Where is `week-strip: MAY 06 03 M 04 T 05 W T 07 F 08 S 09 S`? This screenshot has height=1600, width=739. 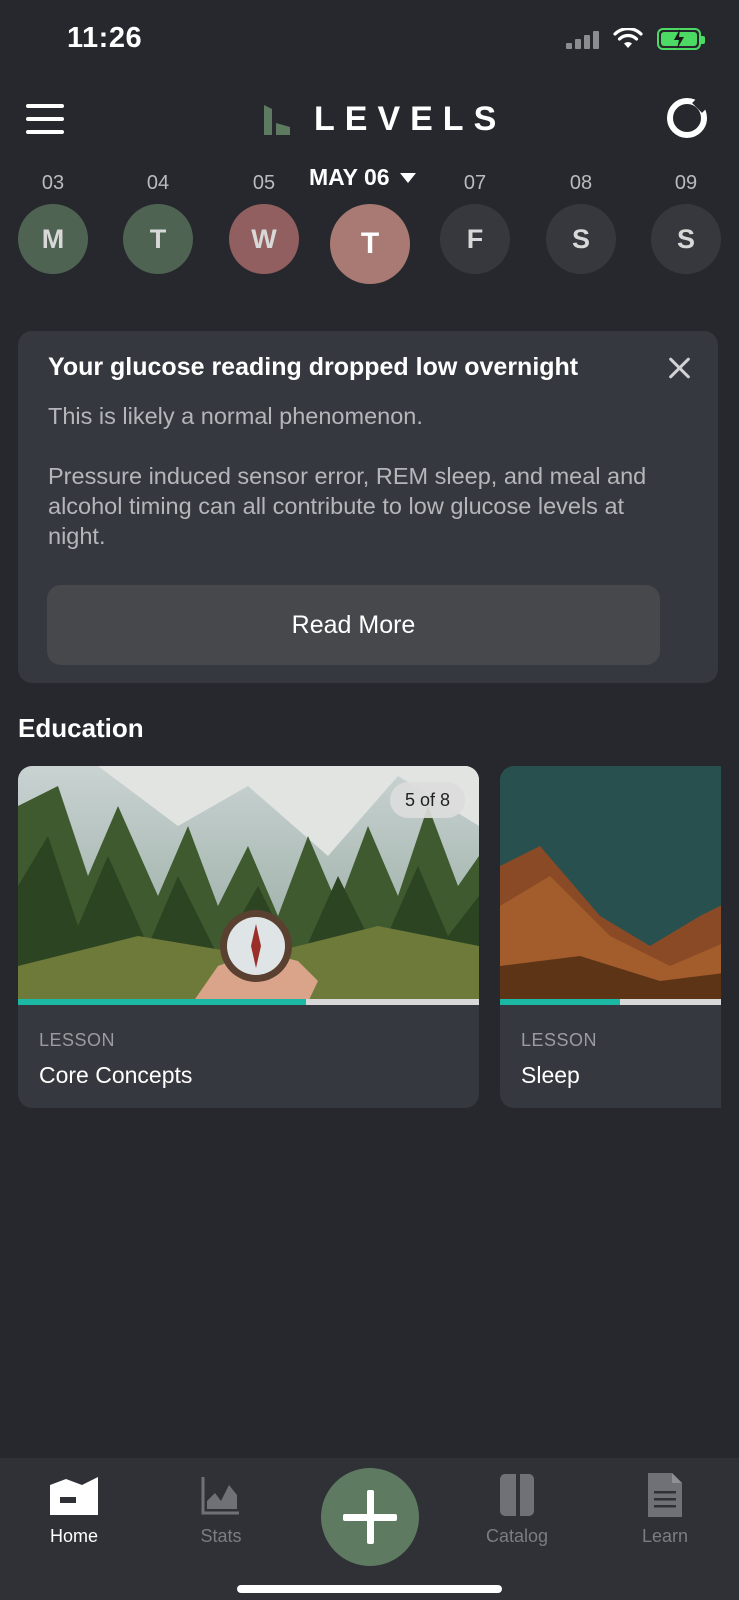 week-strip: MAY 06 03 M 04 T 05 W T 07 F 08 S 09 S is located at coordinates (369, 228).